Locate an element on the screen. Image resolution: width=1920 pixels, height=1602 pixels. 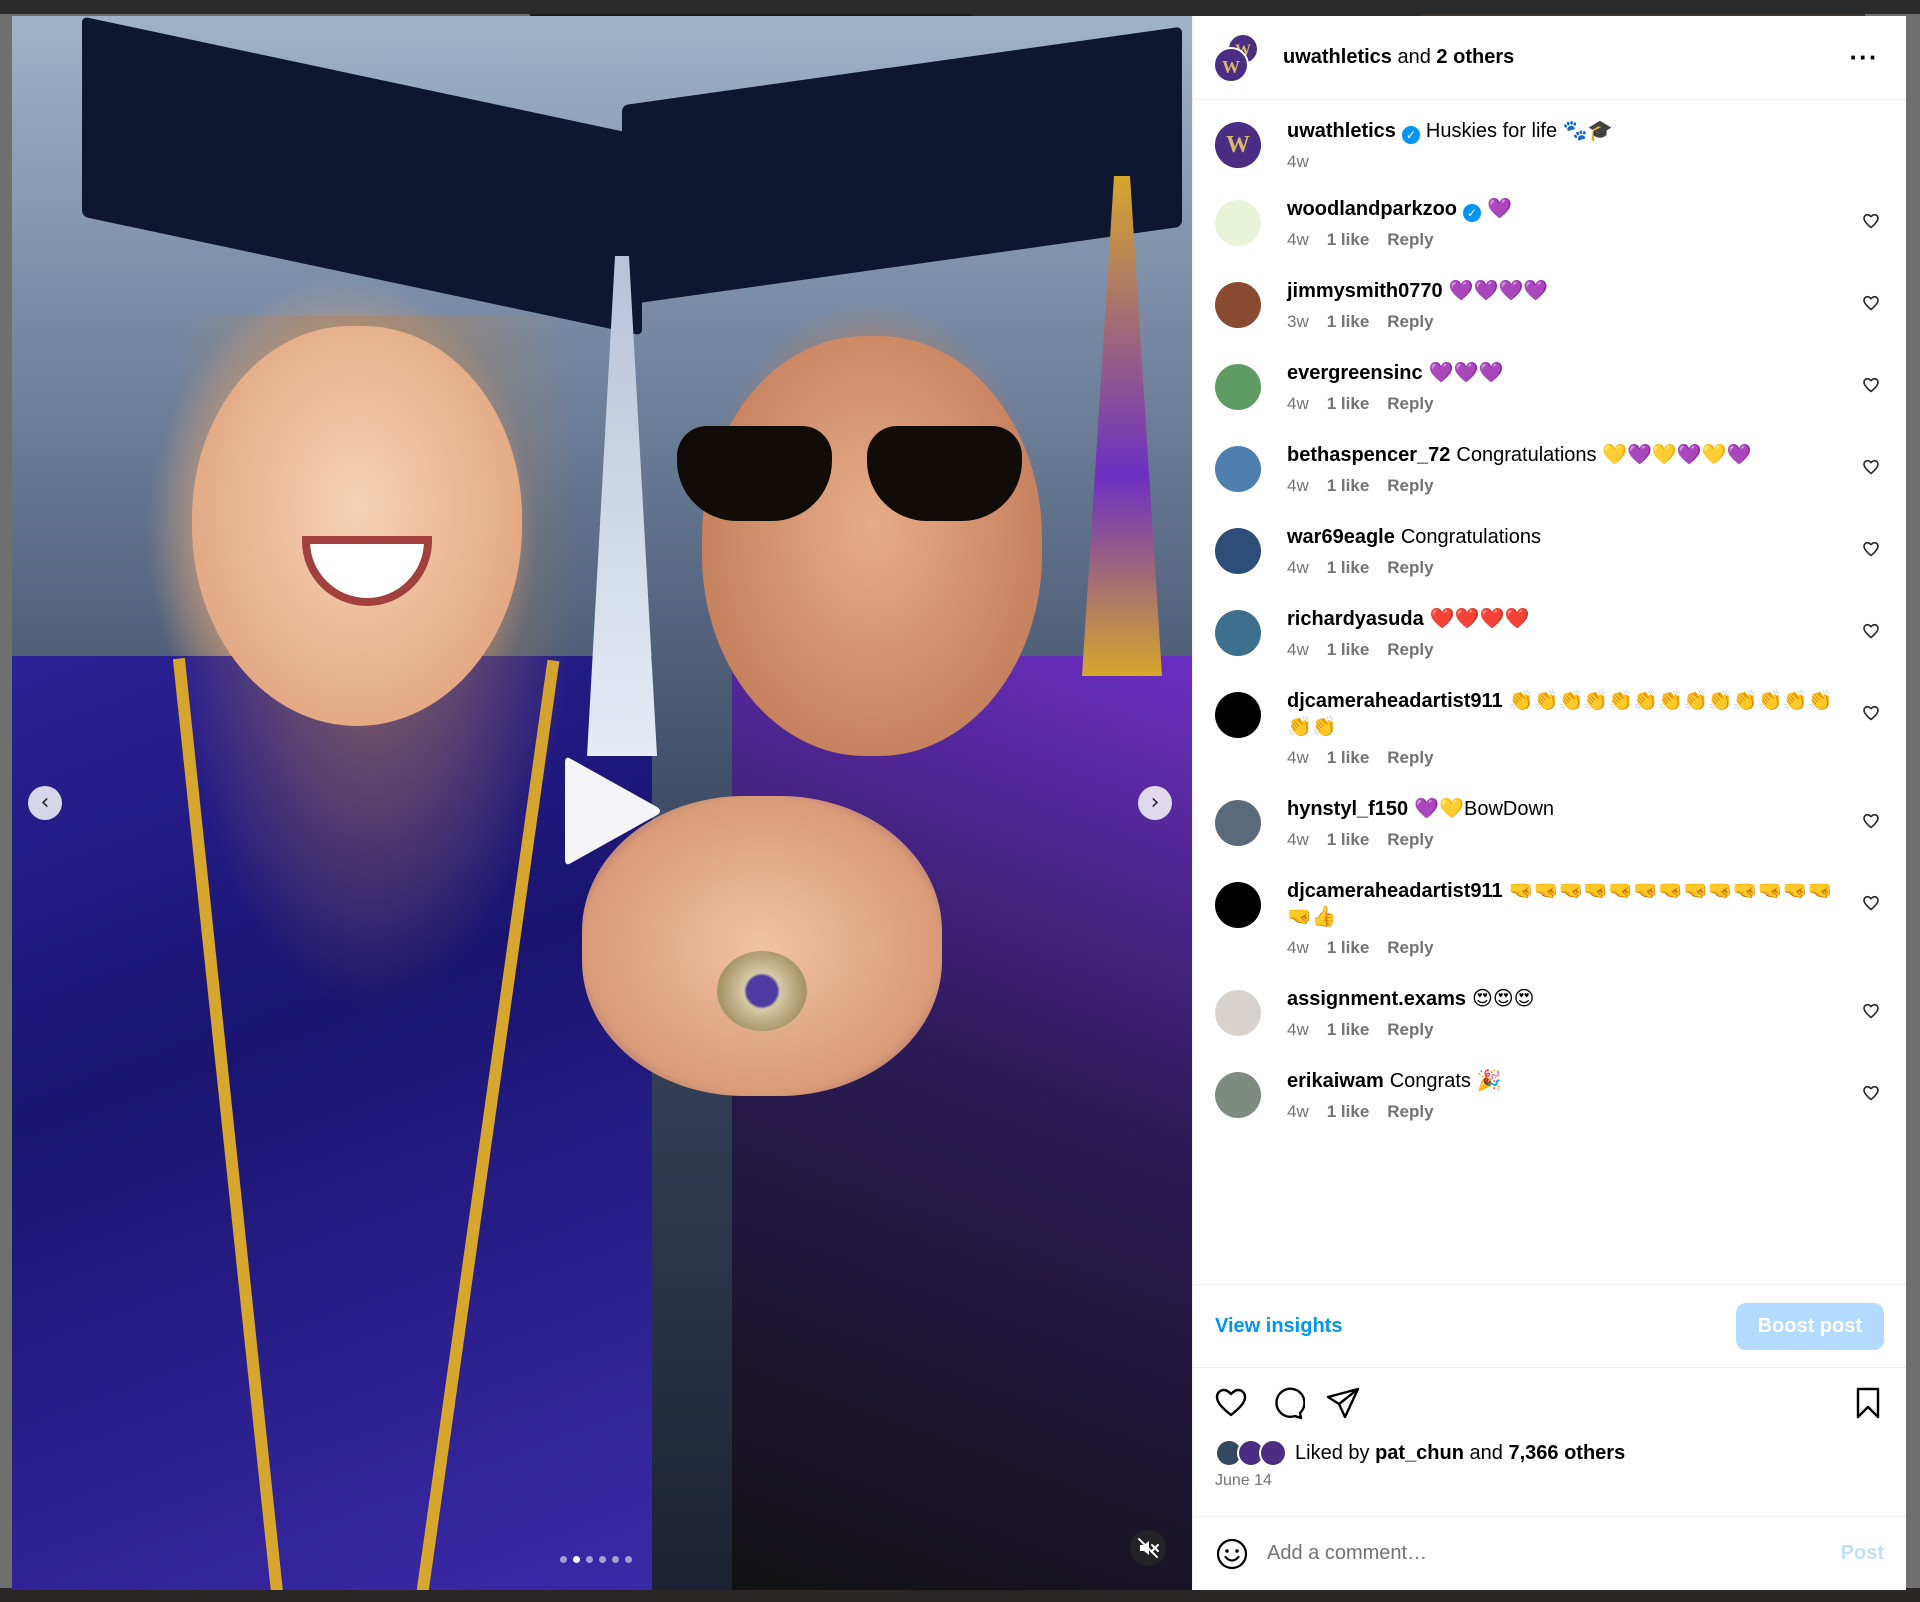
post-caption: W uwathletics ✓ Huskies for life 🐾🎓 4w is located at coordinates (1549, 145).